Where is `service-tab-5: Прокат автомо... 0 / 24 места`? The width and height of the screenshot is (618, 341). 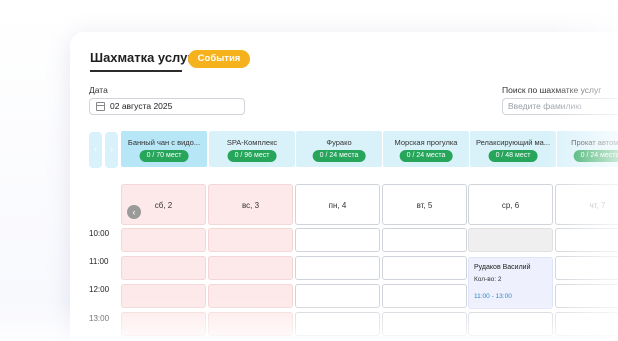
service-tab-5: Прокат автомо... 0 / 24 места is located at coordinates (587, 149).